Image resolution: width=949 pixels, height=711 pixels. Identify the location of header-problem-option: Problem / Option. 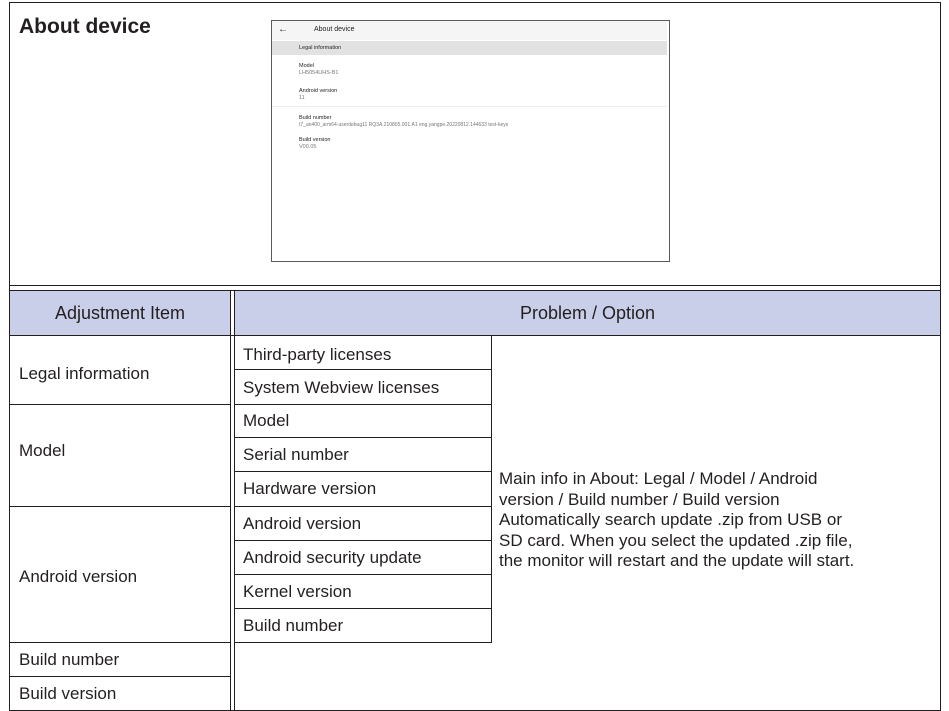
(587, 313).